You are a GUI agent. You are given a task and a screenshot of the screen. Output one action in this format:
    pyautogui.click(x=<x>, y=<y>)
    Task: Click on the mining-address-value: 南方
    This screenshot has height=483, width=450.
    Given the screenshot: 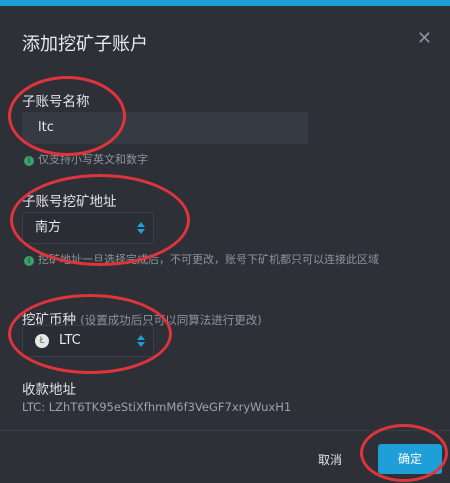 What is the action you would take?
    pyautogui.click(x=48, y=227)
    